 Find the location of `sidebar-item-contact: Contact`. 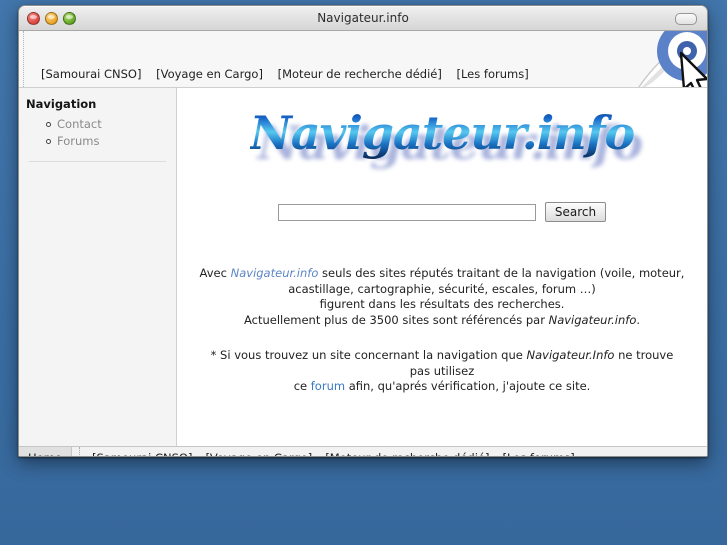

sidebar-item-contact: Contact is located at coordinates (111, 124).